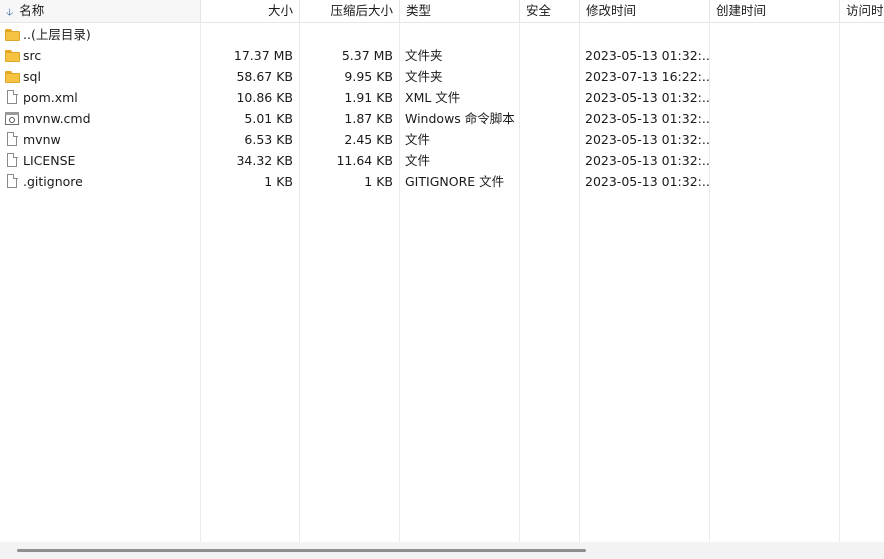 This screenshot has width=884, height=559. Describe the element at coordinates (350, 11) in the screenshot. I see `column-header-packed-size: 压缩后大小` at that location.